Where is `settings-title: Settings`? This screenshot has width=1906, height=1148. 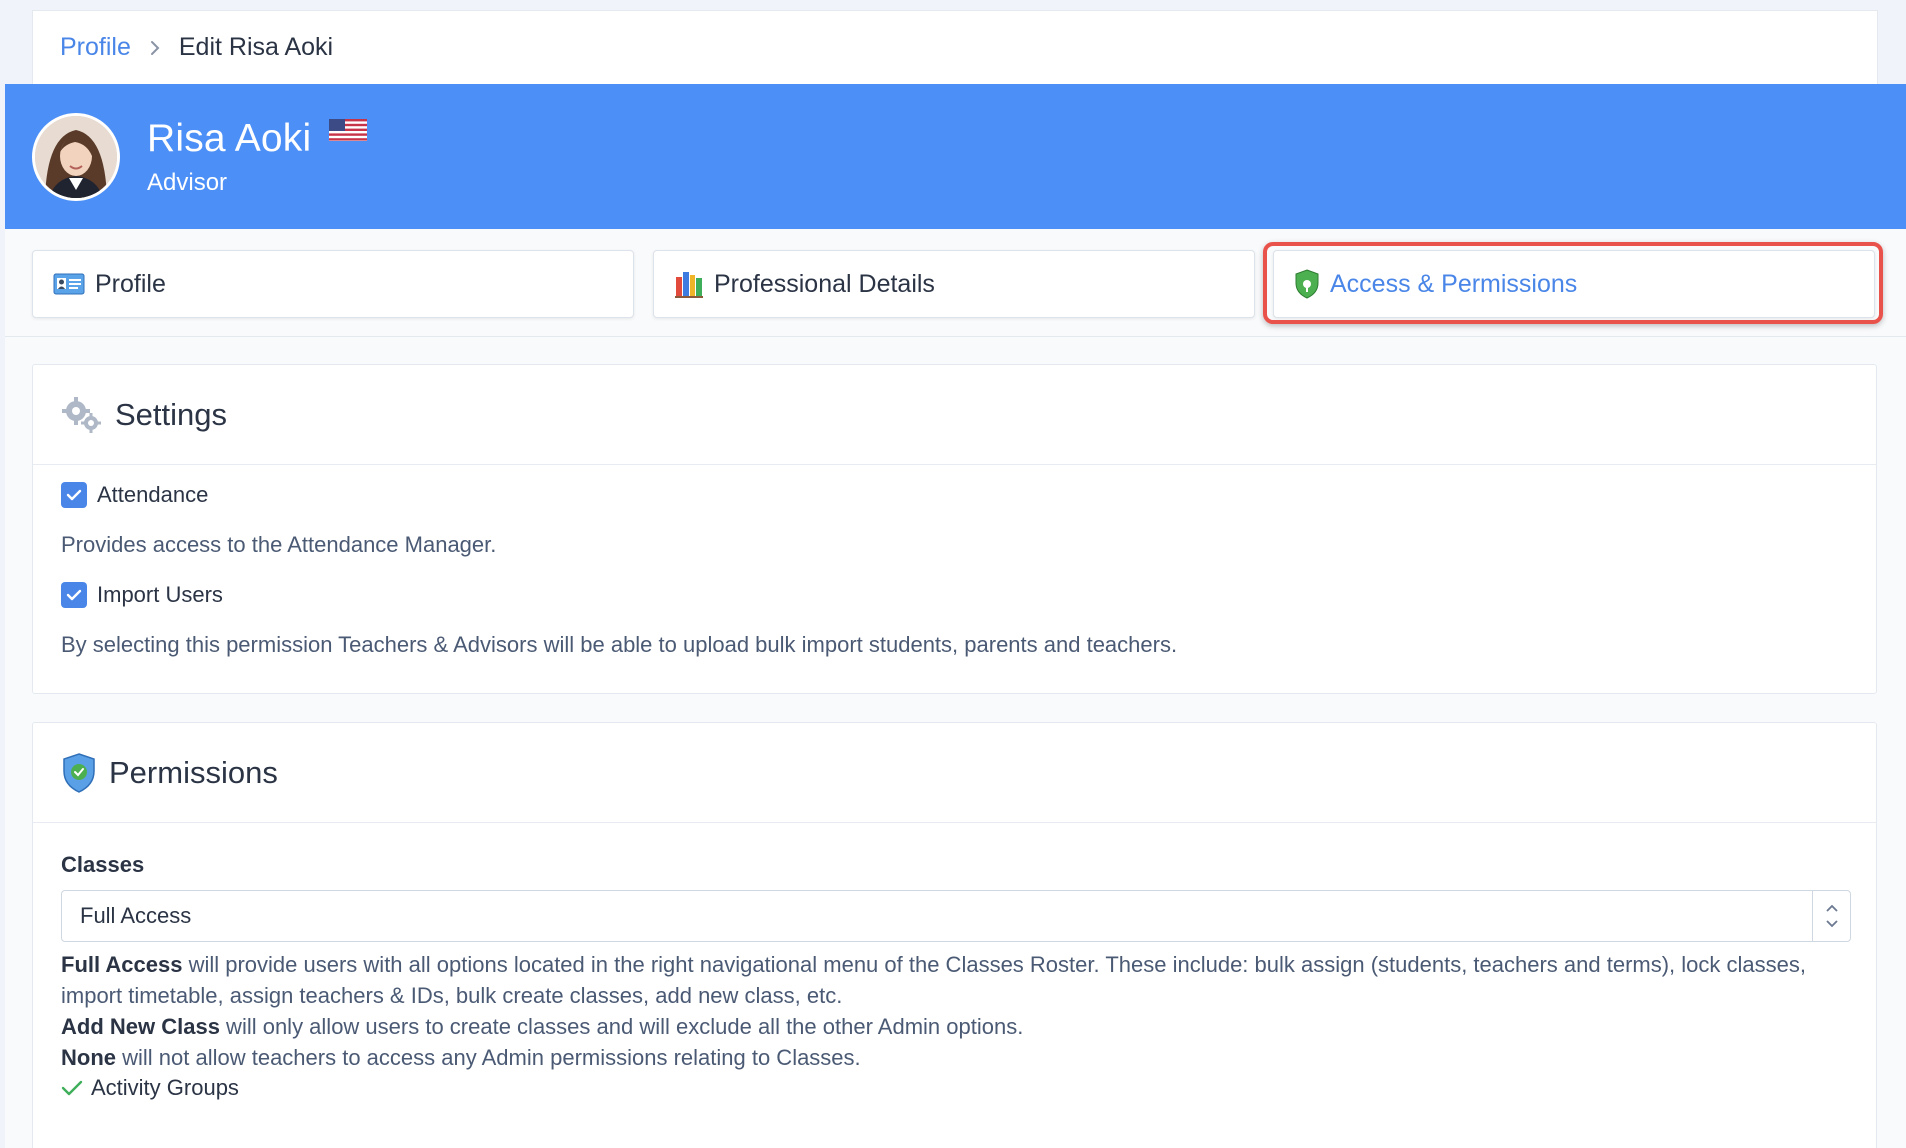
settings-title: Settings is located at coordinates (171, 414).